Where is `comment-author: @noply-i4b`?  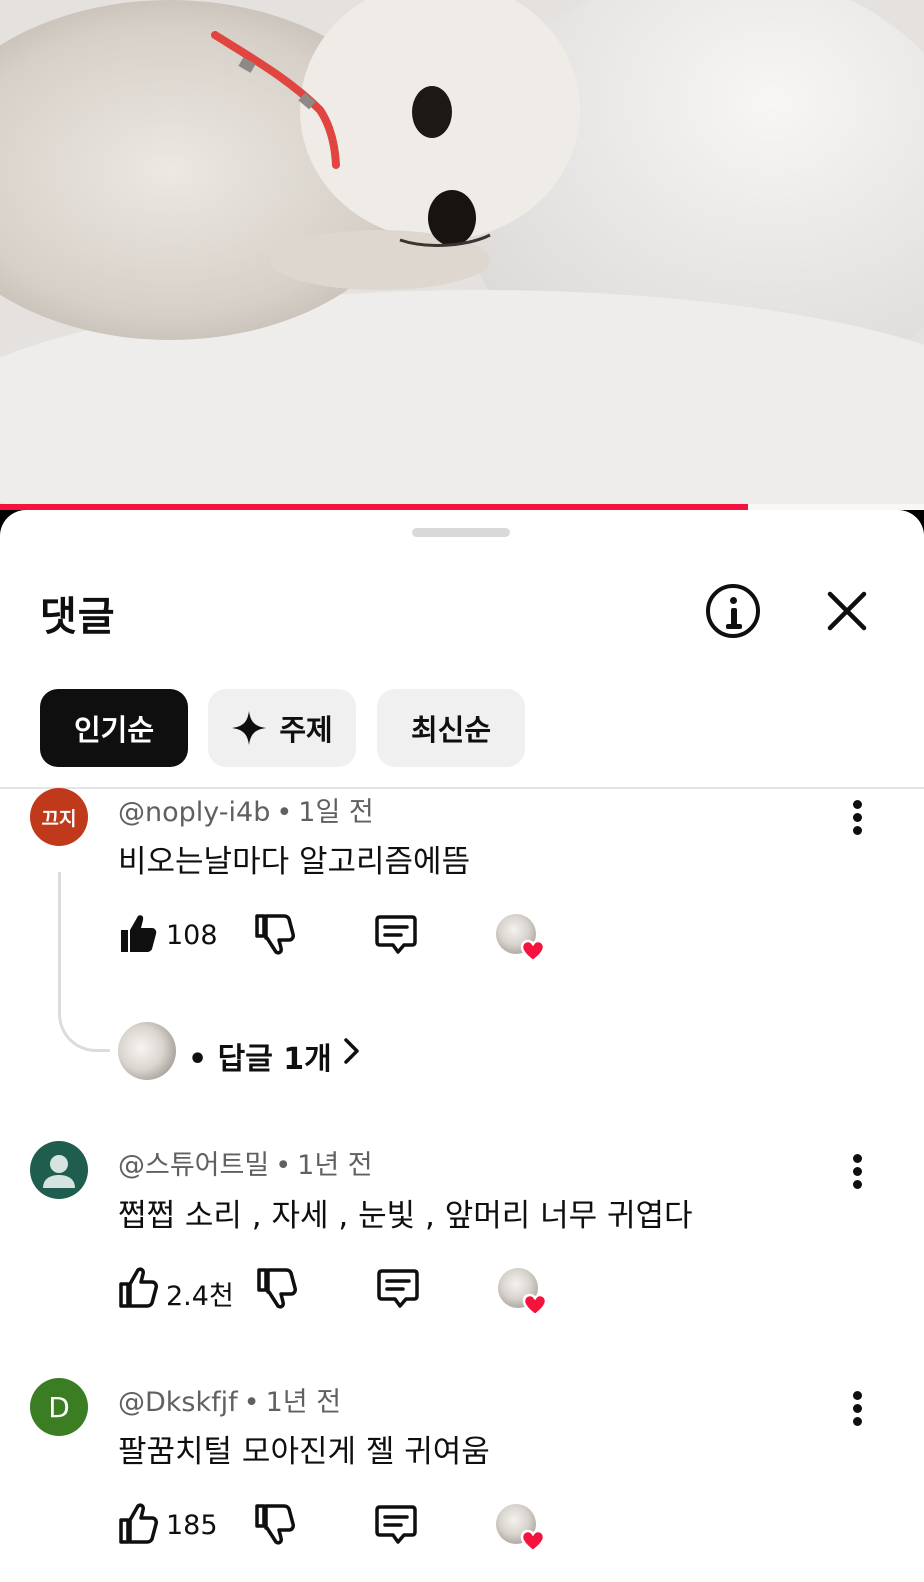
comment-author: @noply-i4b is located at coordinates (194, 812).